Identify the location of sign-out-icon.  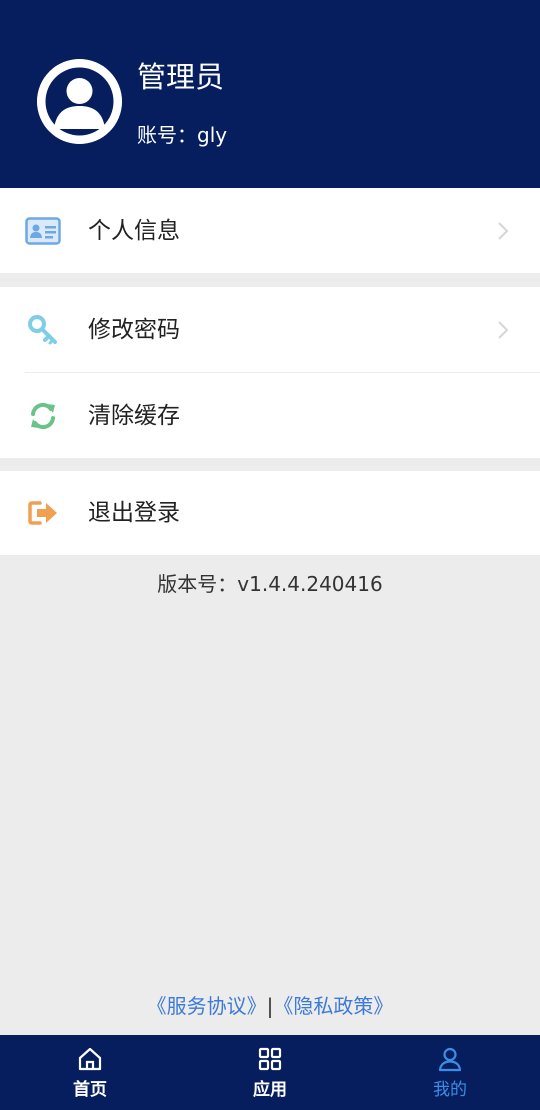
(43, 513).